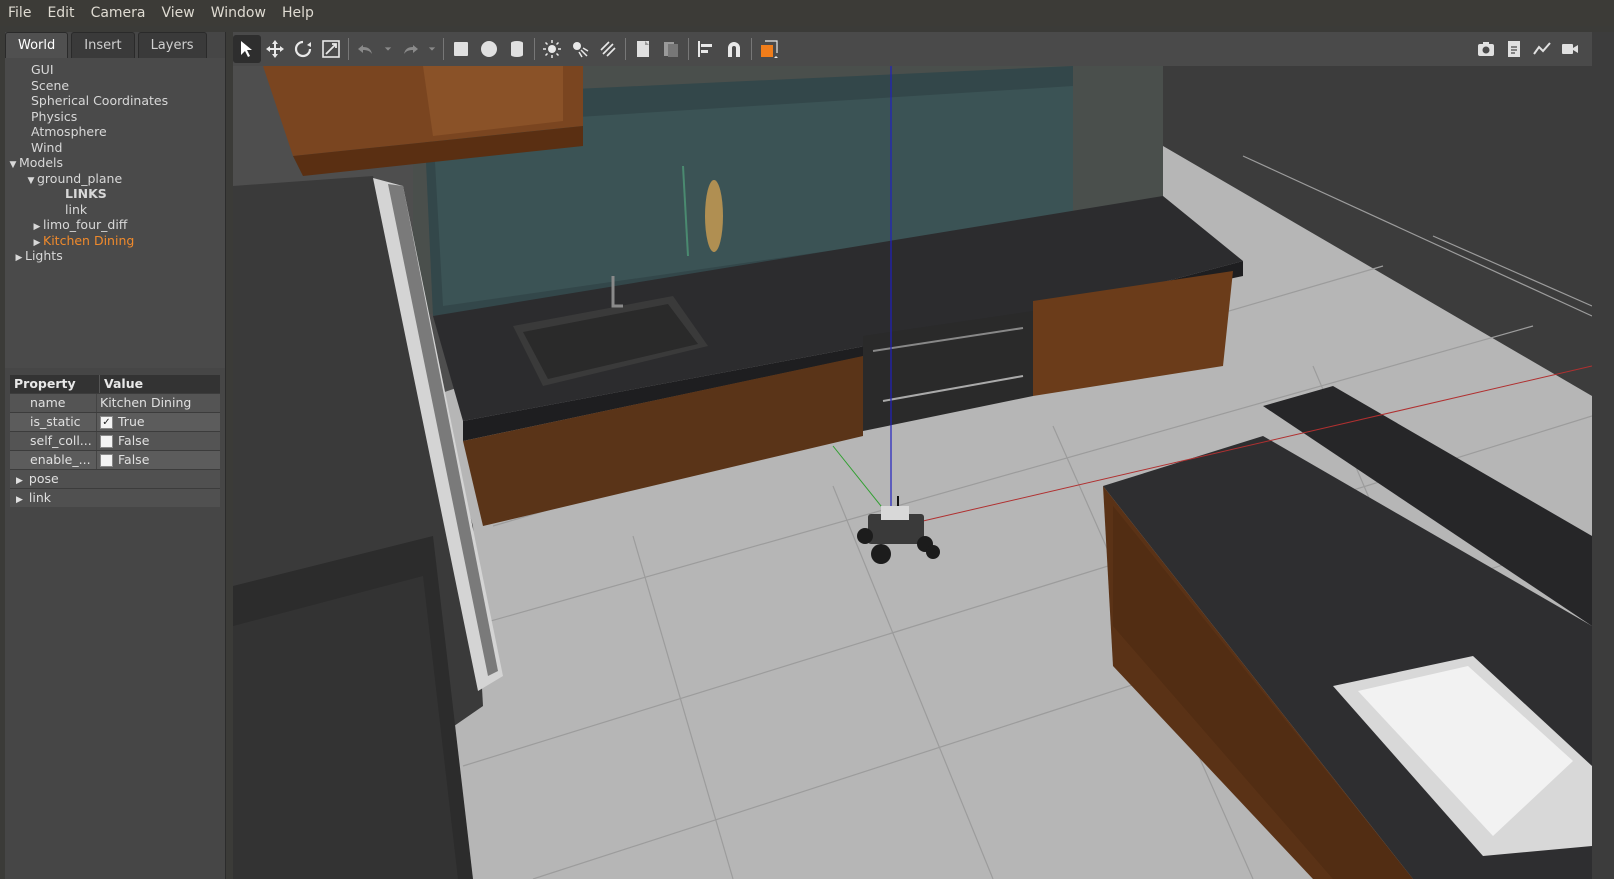  What do you see at coordinates (912, 49) in the screenshot?
I see `toolbar` at bounding box center [912, 49].